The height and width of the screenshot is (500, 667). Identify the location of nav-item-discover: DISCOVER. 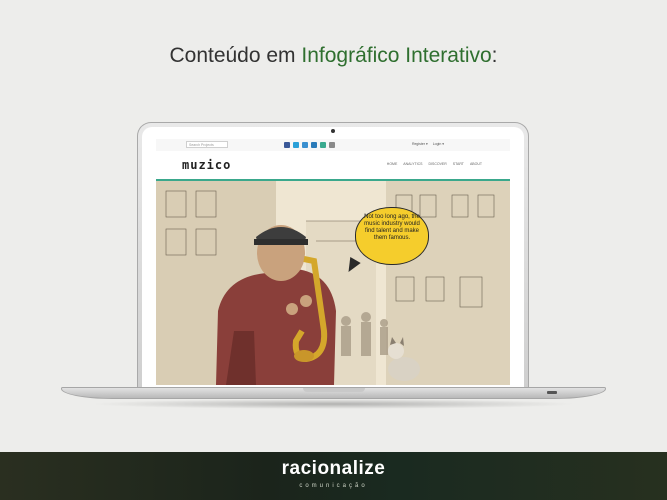
(438, 164).